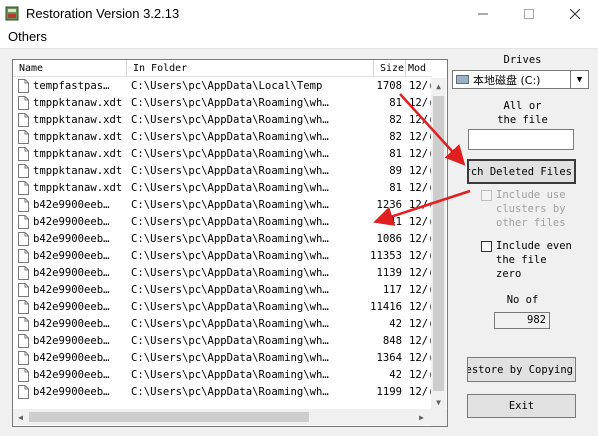  Describe the element at coordinates (486, 195) in the screenshot. I see `include-used-clusters-checkbox` at that location.